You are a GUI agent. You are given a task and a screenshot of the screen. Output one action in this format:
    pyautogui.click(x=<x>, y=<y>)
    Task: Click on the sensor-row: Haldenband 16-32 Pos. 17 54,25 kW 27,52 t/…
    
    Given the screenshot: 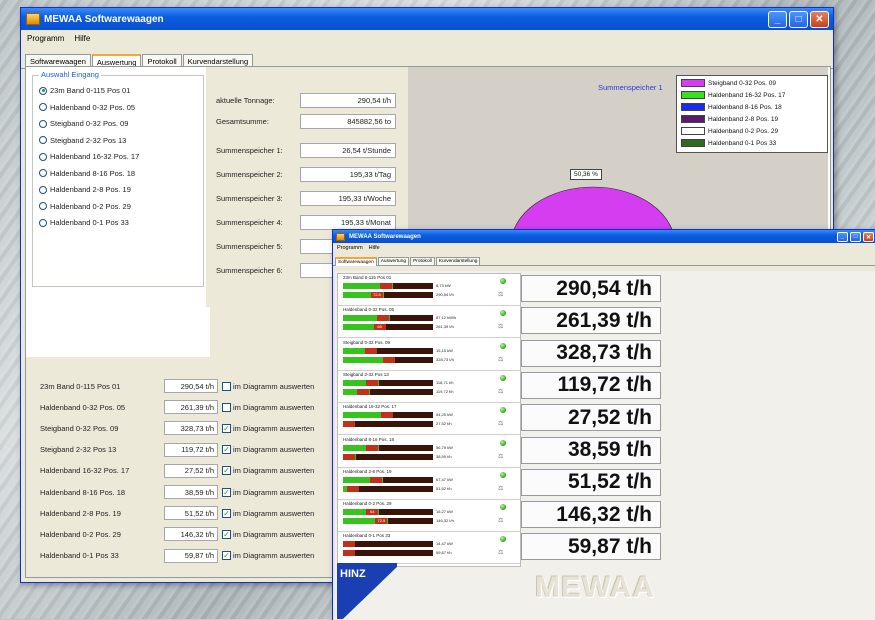 What is the action you would take?
    pyautogui.click(x=429, y=419)
    